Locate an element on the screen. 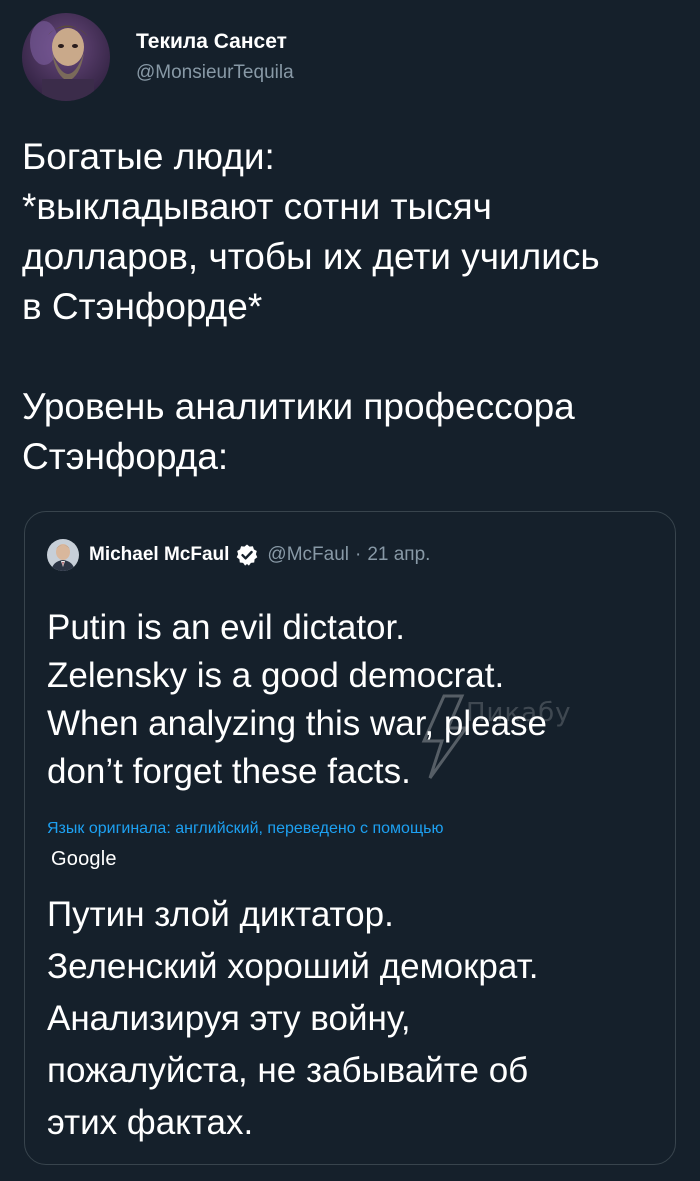 The height and width of the screenshot is (1181, 700). author-avatar is located at coordinates (66, 57).